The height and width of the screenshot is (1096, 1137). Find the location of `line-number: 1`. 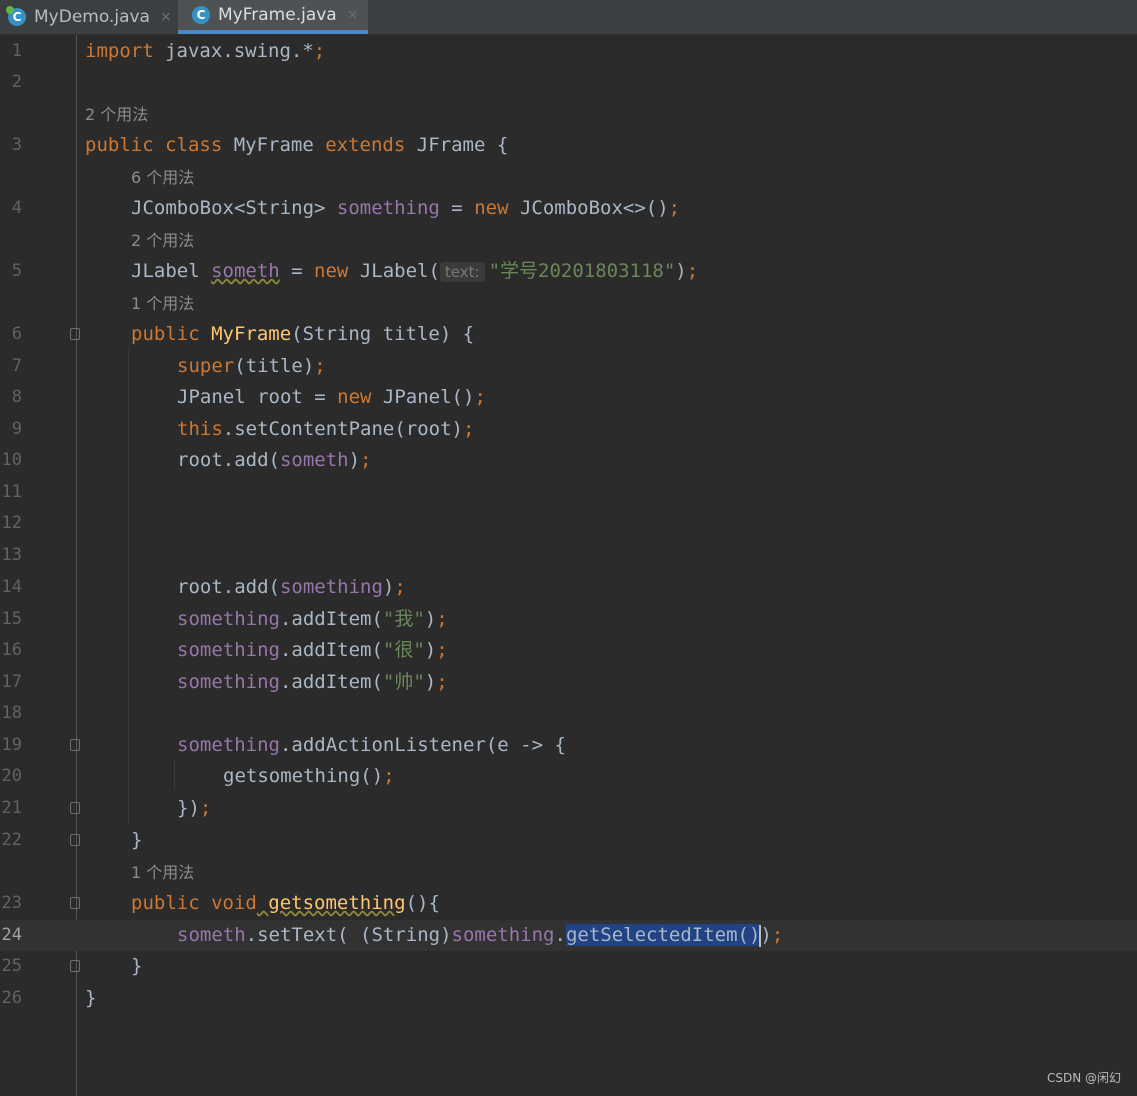

line-number: 1 is located at coordinates (16, 51).